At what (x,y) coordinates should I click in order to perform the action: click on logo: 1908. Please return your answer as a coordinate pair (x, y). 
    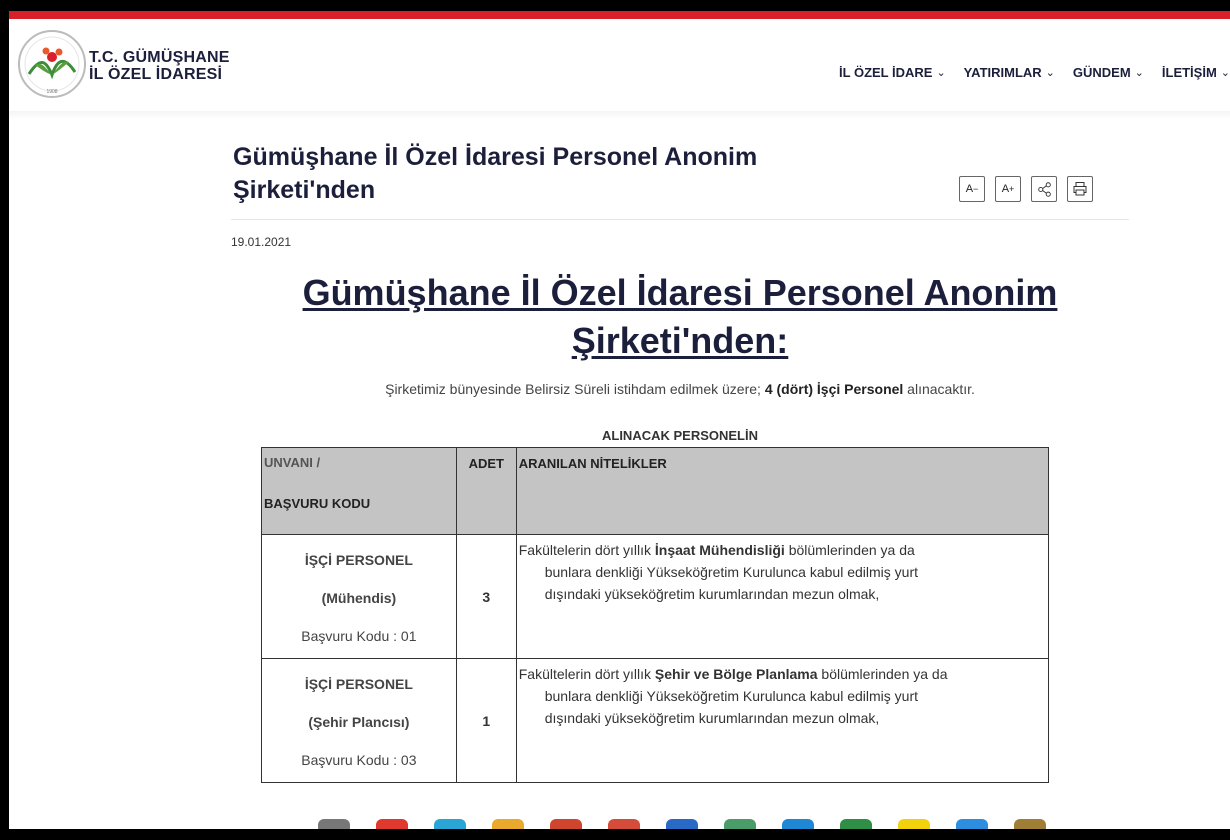
    Looking at the image, I should click on (52, 64).